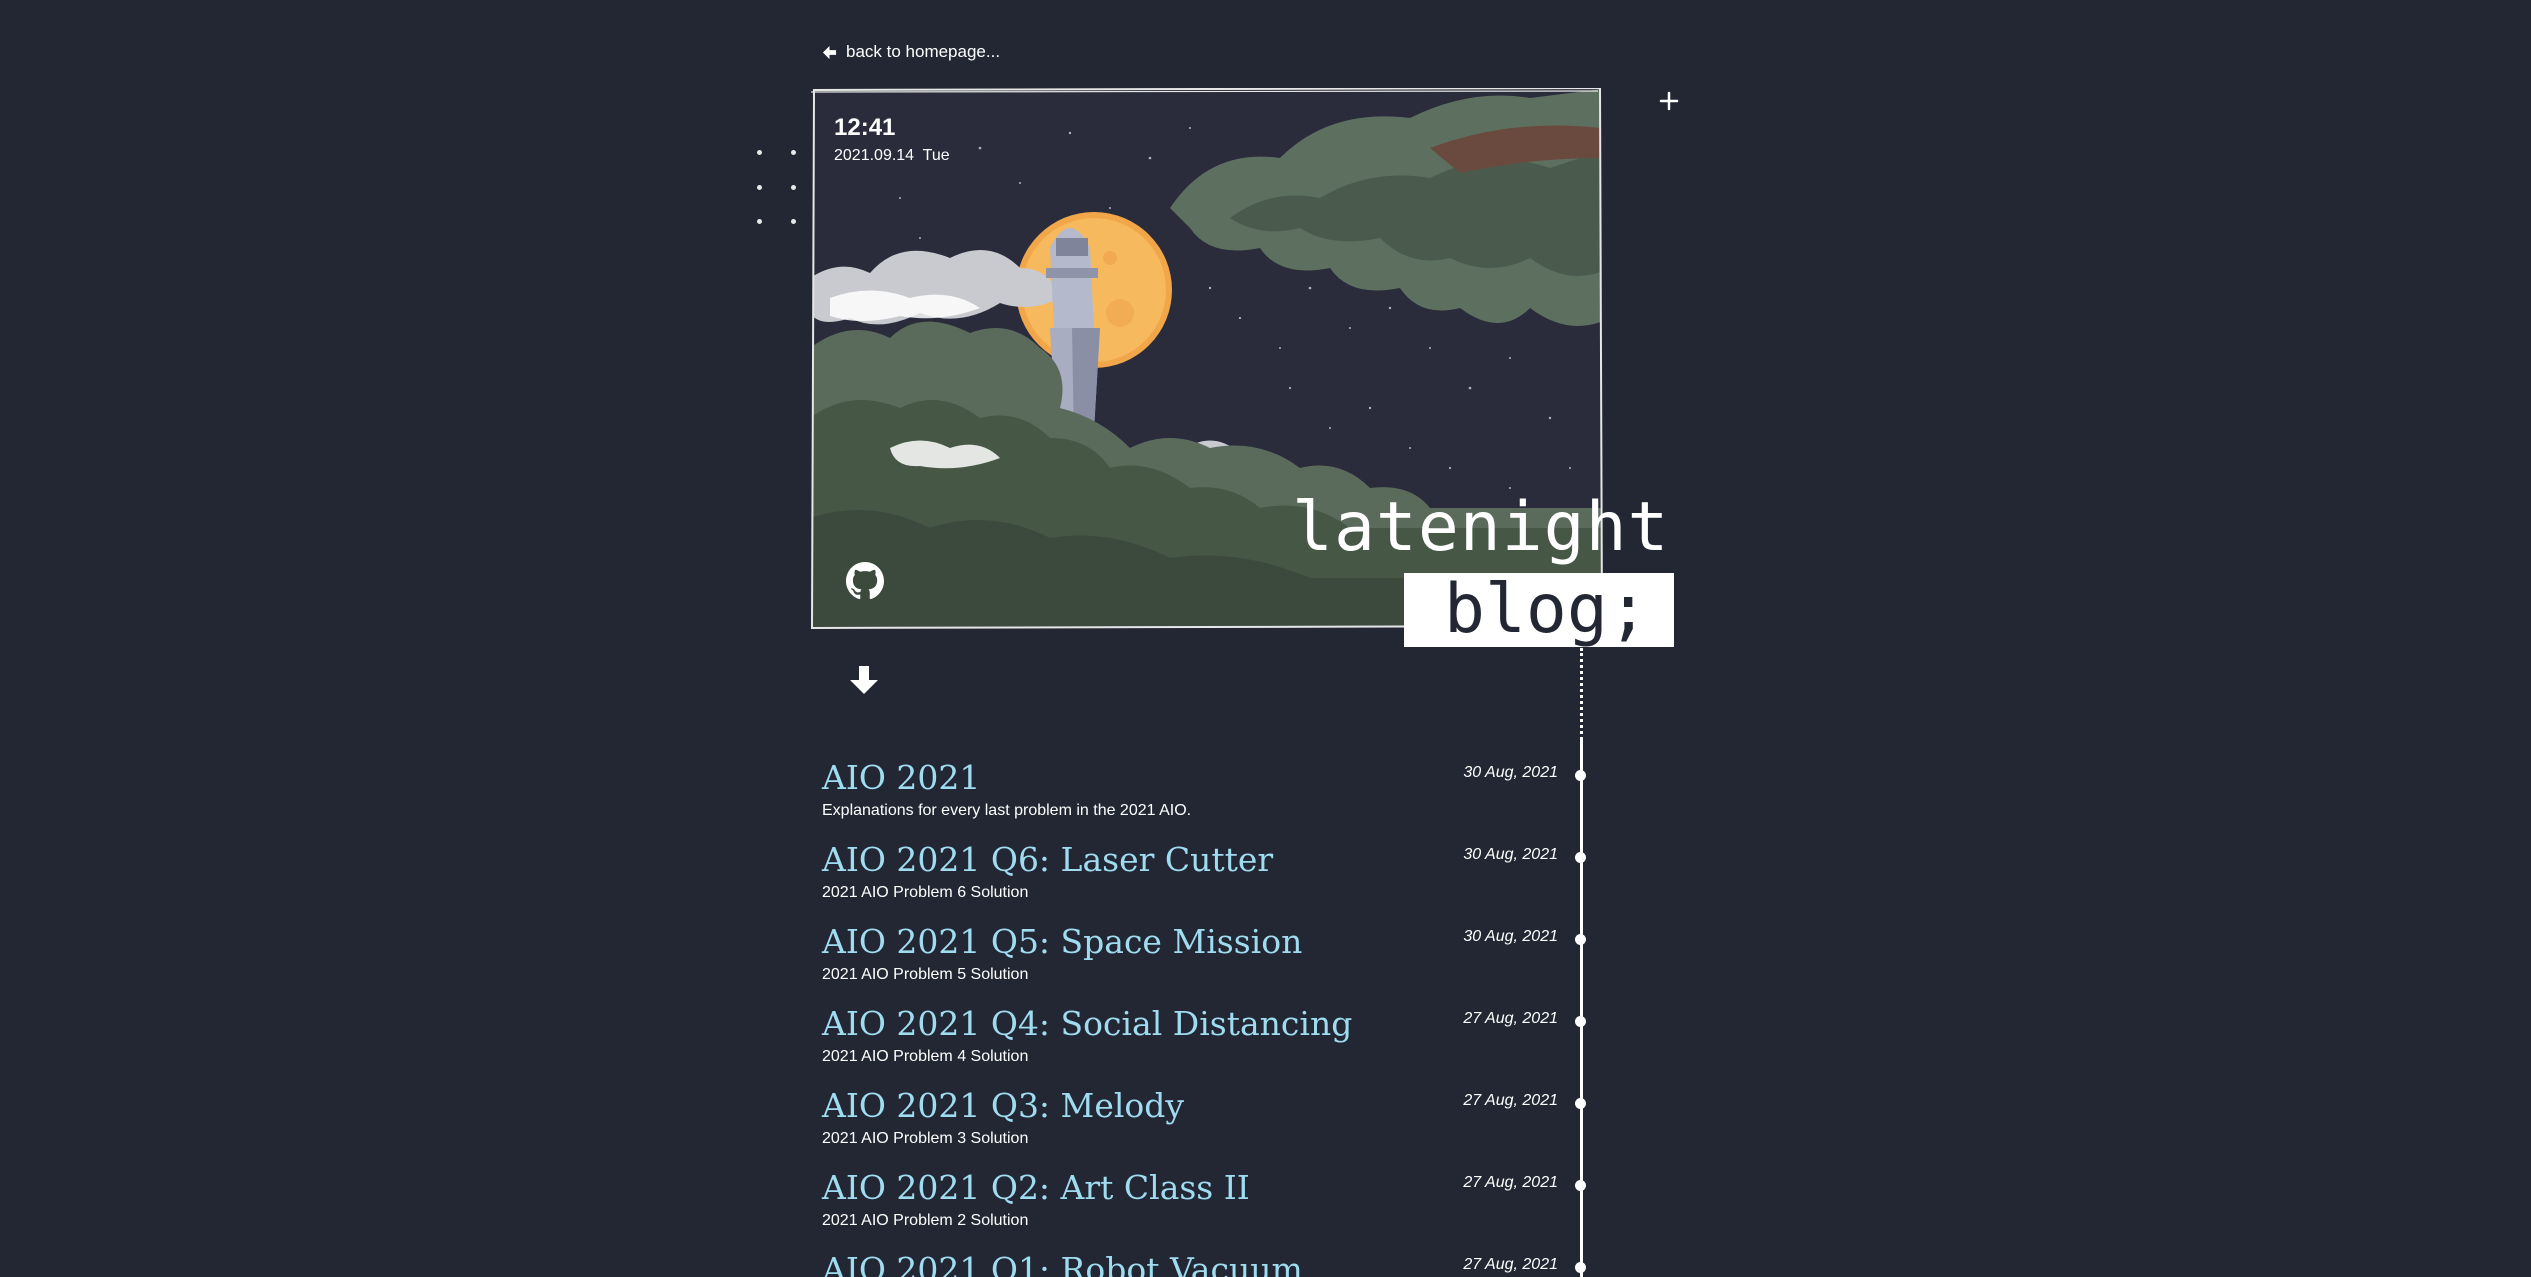  What do you see at coordinates (865, 581) in the screenshot?
I see `github-icon` at bounding box center [865, 581].